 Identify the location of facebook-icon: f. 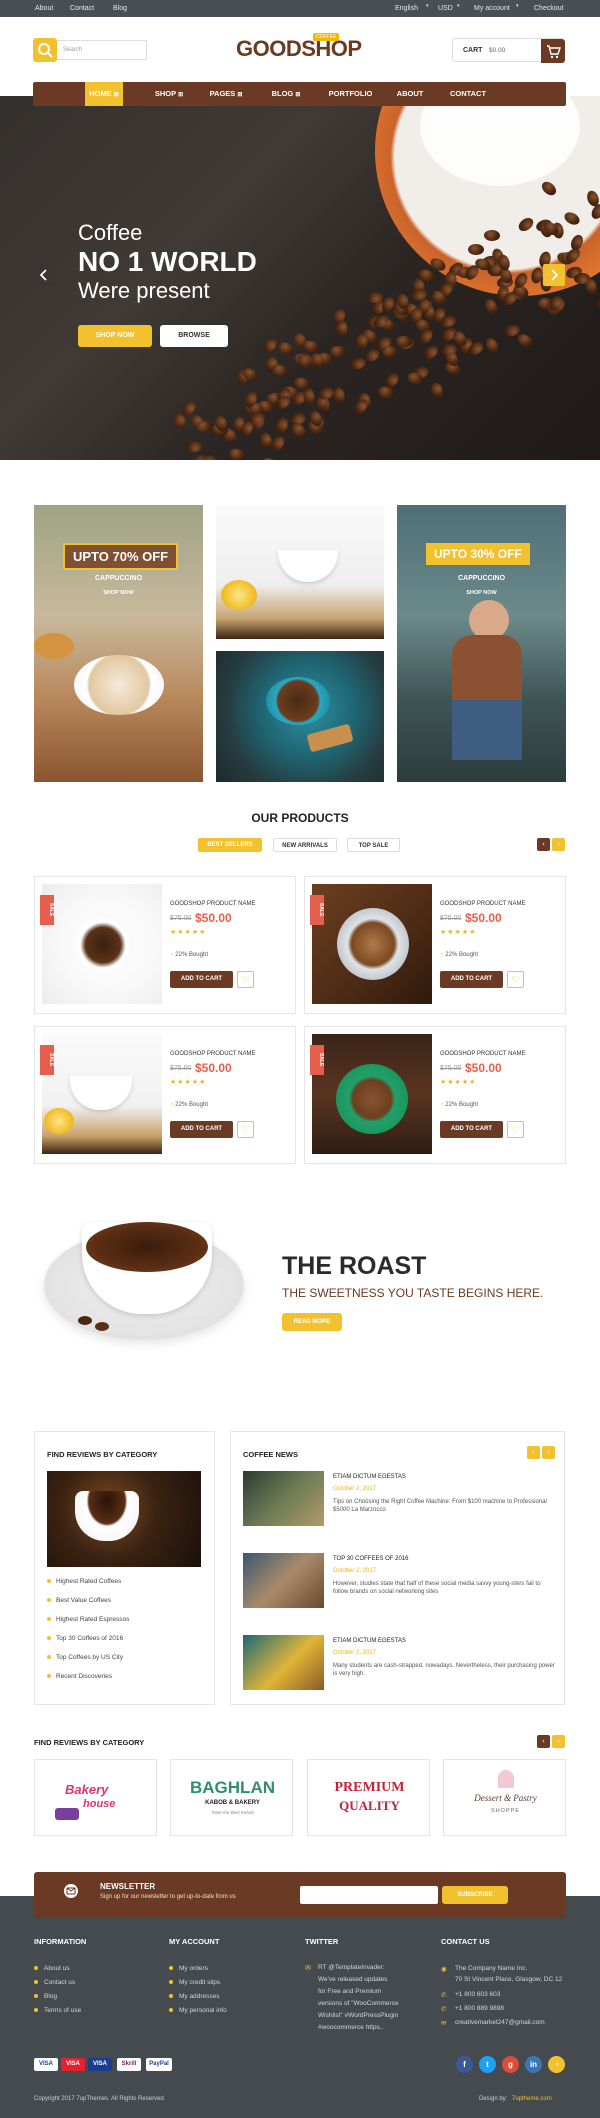
(464, 2064).